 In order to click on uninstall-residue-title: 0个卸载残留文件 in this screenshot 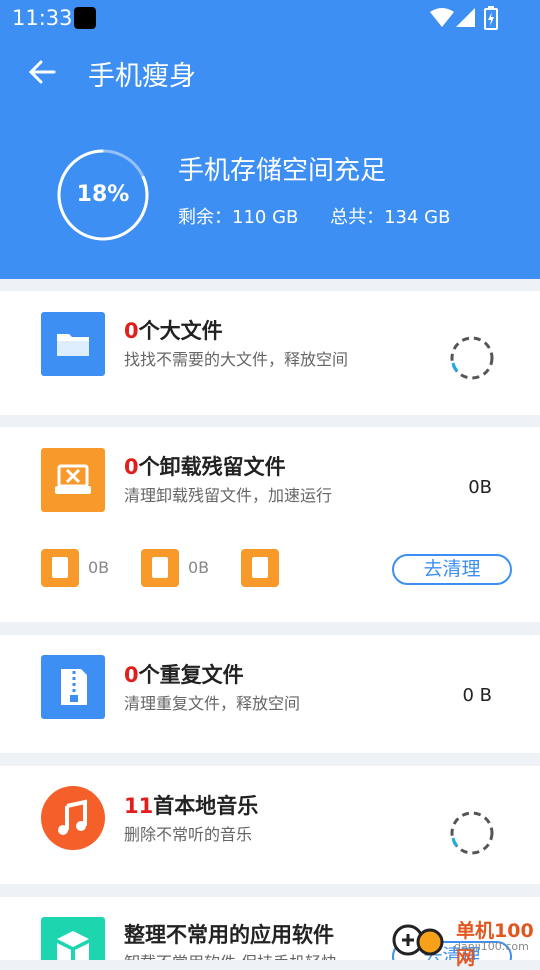, I will do `click(205, 467)`.